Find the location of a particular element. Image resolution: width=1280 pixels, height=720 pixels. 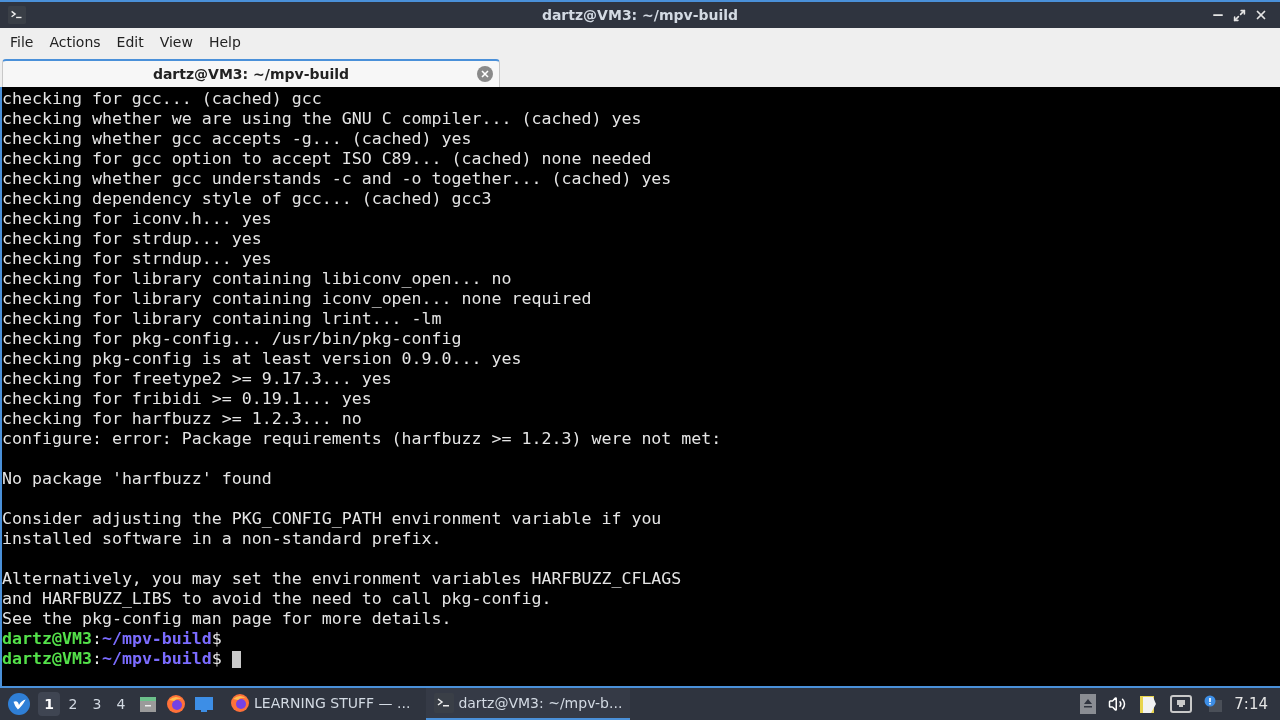

terminal-line: See the pkg-config man page for more details. is located at coordinates (227, 619).